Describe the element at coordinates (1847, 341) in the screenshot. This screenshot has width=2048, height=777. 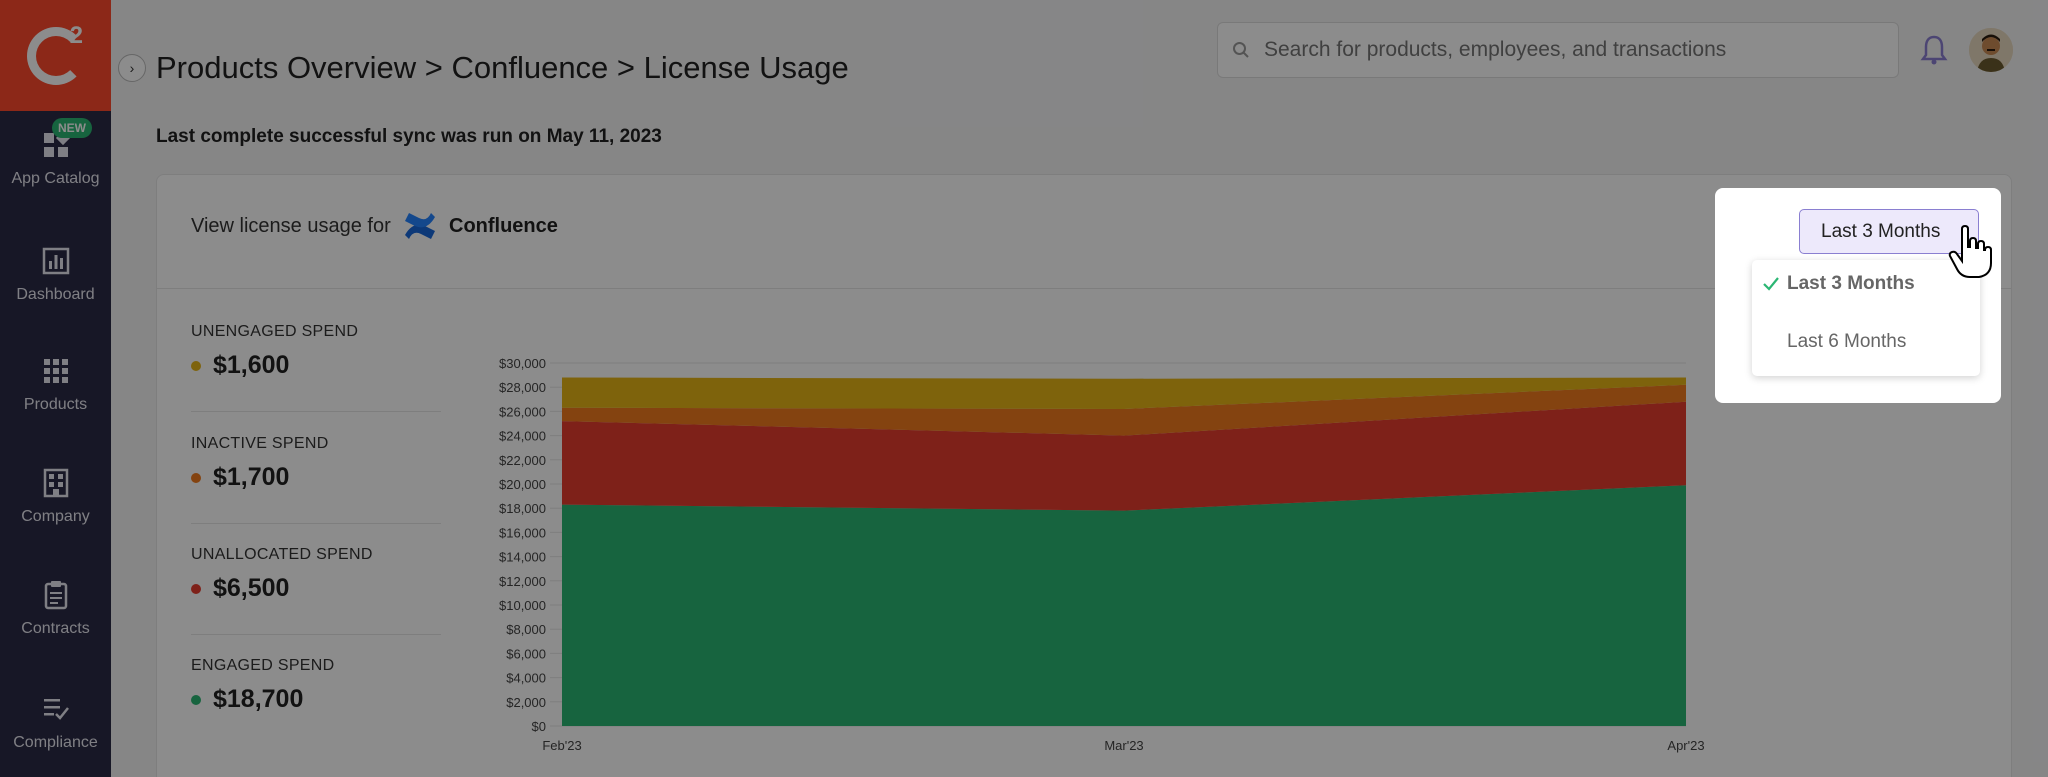
I see `option-label: Last 6 Months` at that location.